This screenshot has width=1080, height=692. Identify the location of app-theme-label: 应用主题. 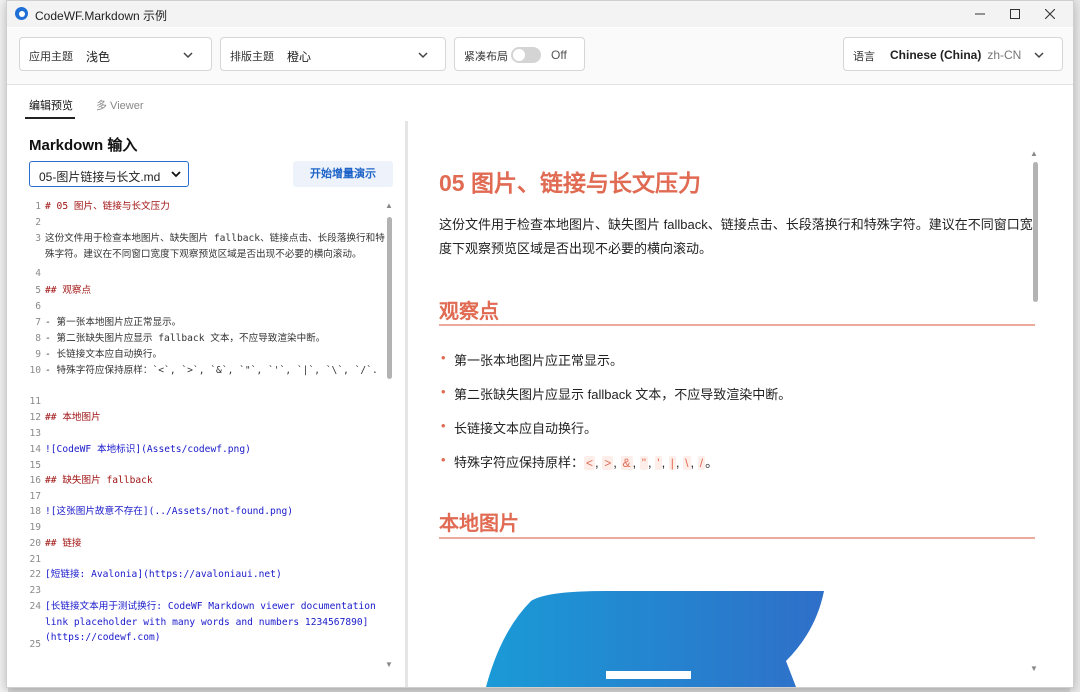
(51, 57).